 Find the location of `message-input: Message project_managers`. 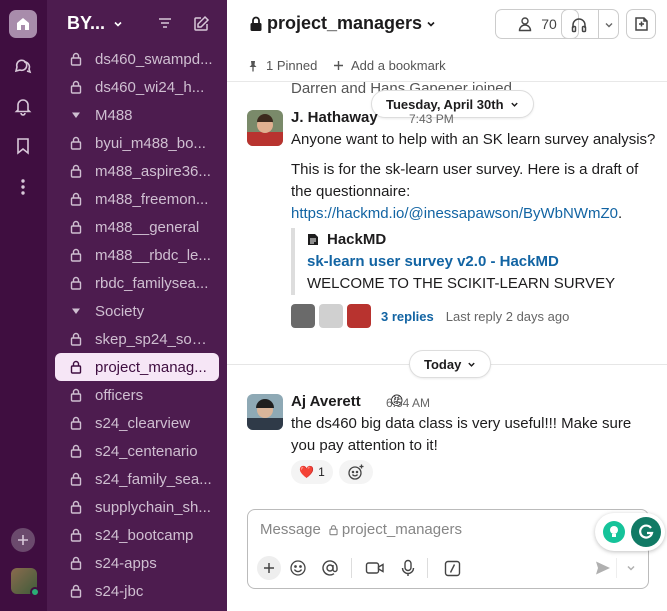

message-input: Message project_managers is located at coordinates (361, 529).